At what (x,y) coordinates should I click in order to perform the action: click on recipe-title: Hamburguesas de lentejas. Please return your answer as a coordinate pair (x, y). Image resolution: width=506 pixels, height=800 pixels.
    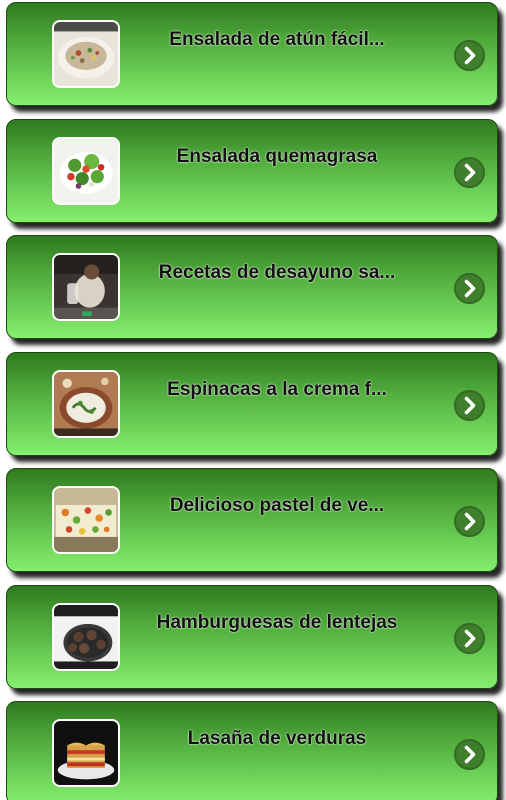
    Looking at the image, I should click on (277, 622).